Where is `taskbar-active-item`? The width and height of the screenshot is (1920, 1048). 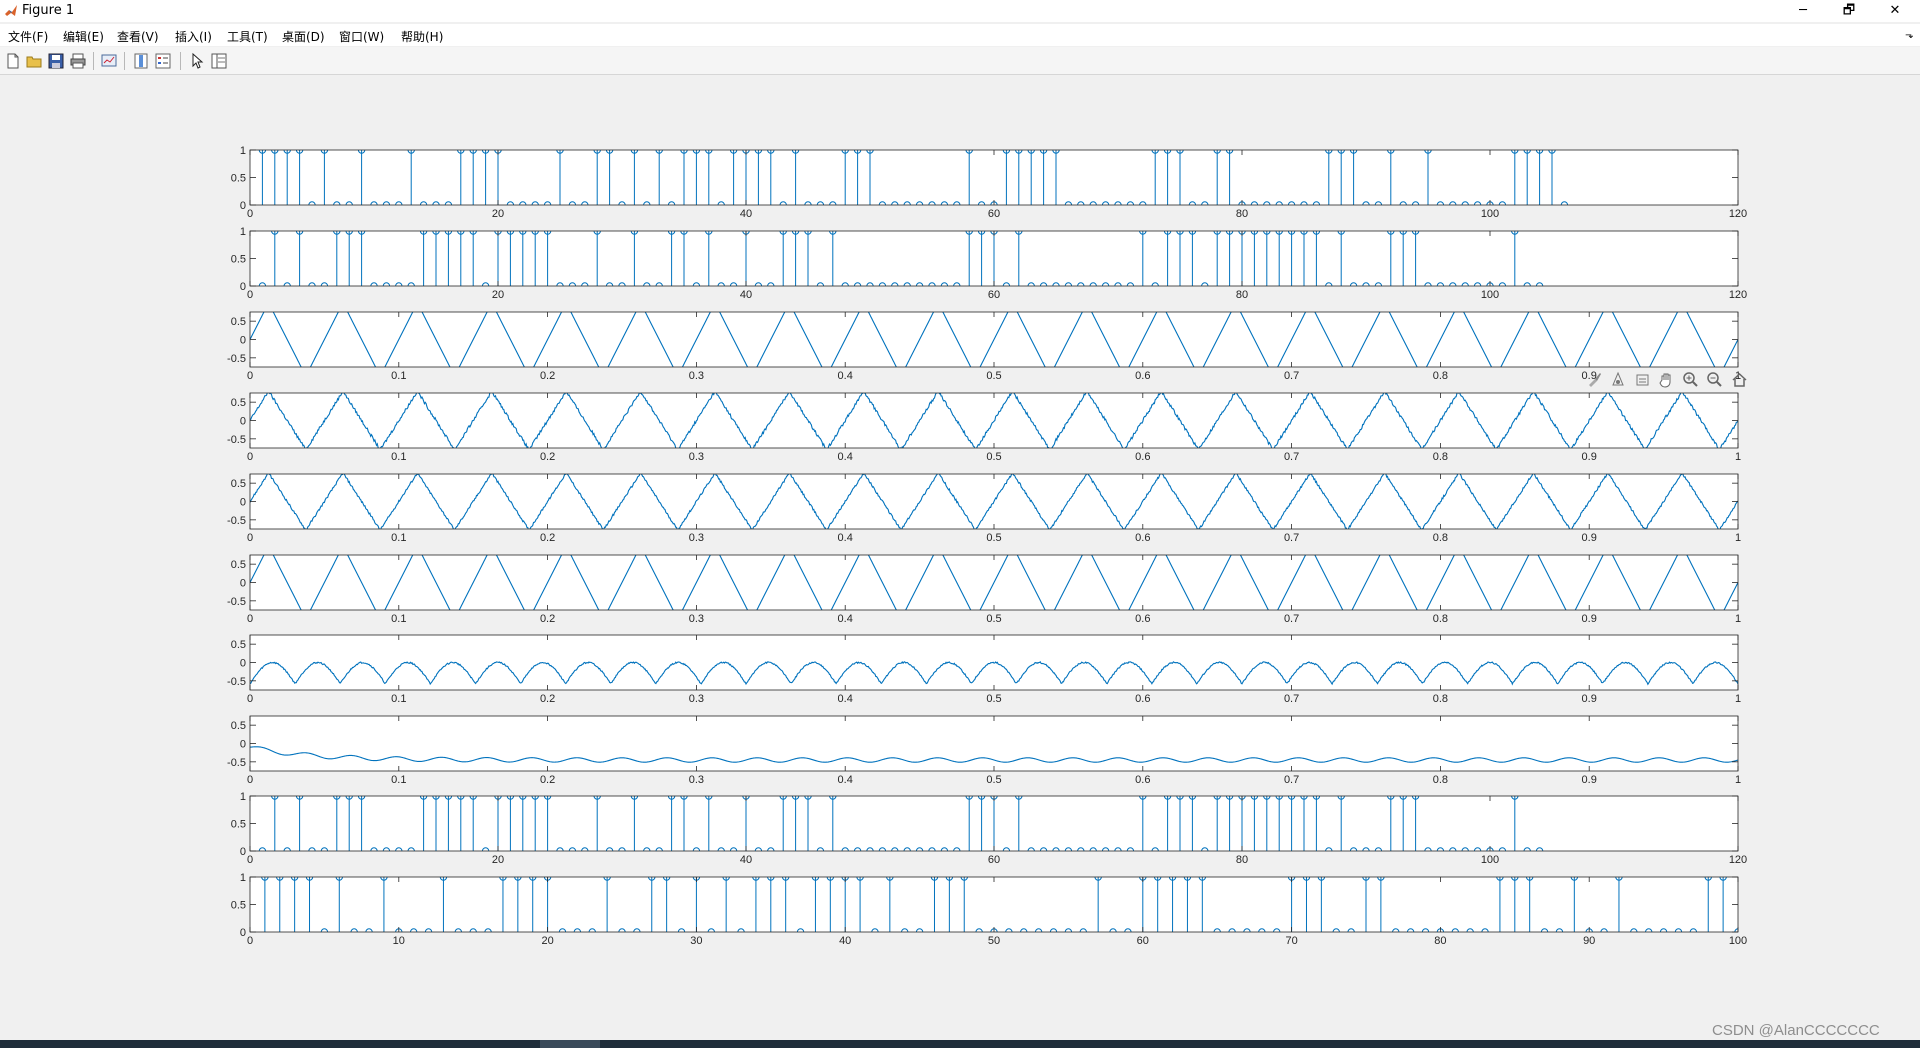
taskbar-active-item is located at coordinates (570, 1044).